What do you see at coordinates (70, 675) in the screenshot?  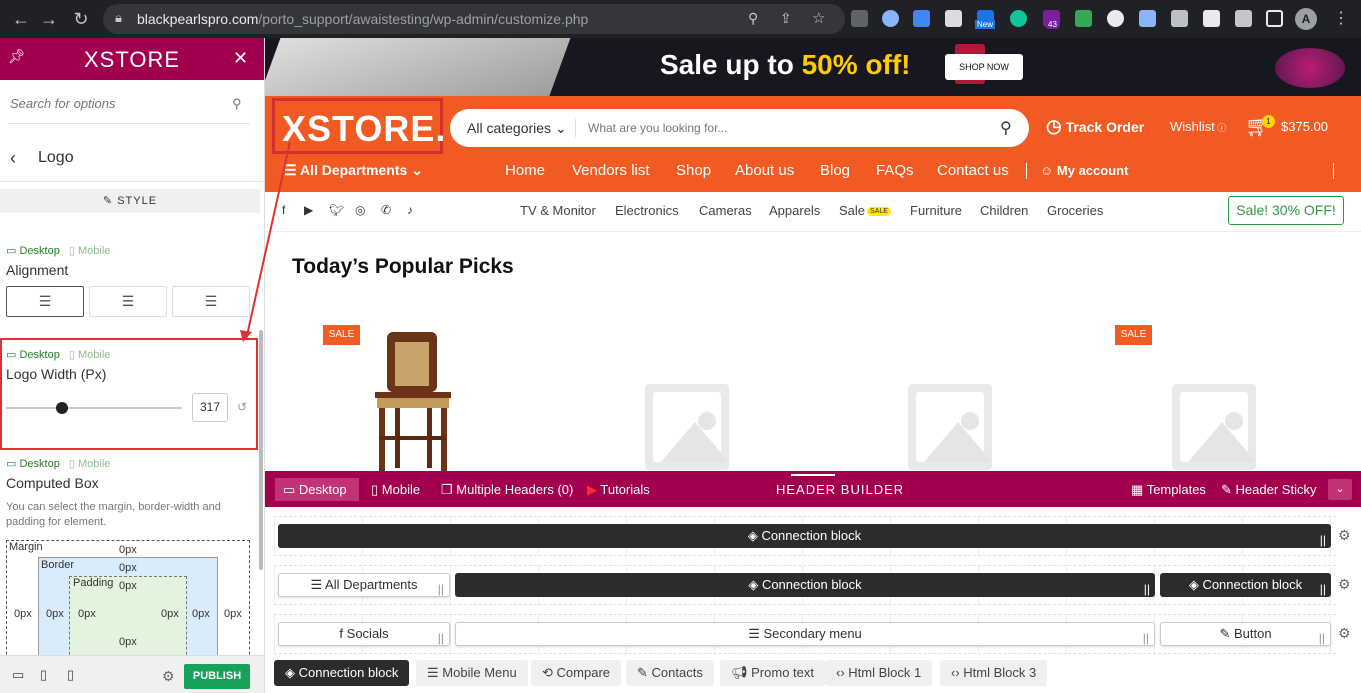 I see `mobile-preview-icon: ▯` at bounding box center [70, 675].